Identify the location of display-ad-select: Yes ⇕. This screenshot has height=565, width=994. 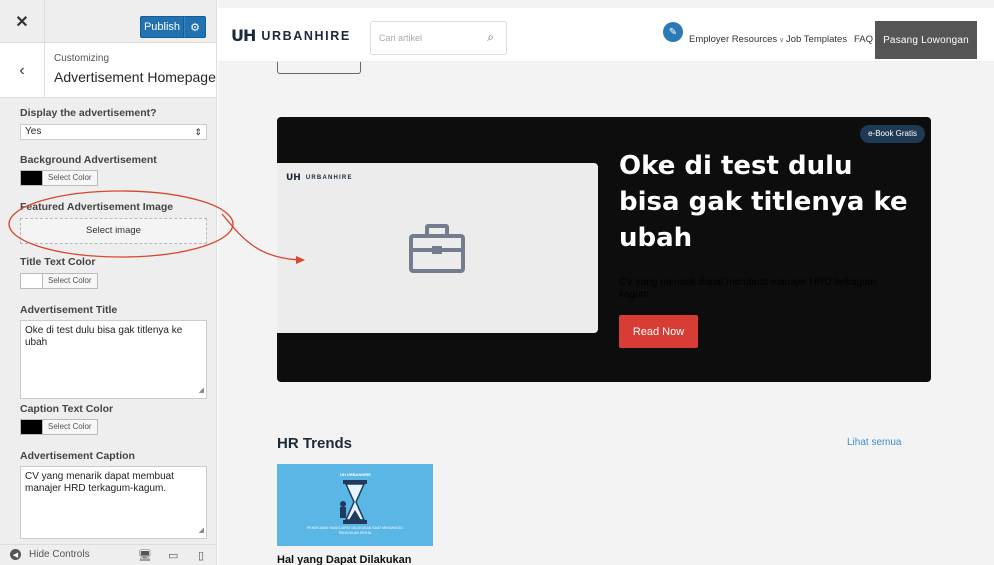
(113, 132).